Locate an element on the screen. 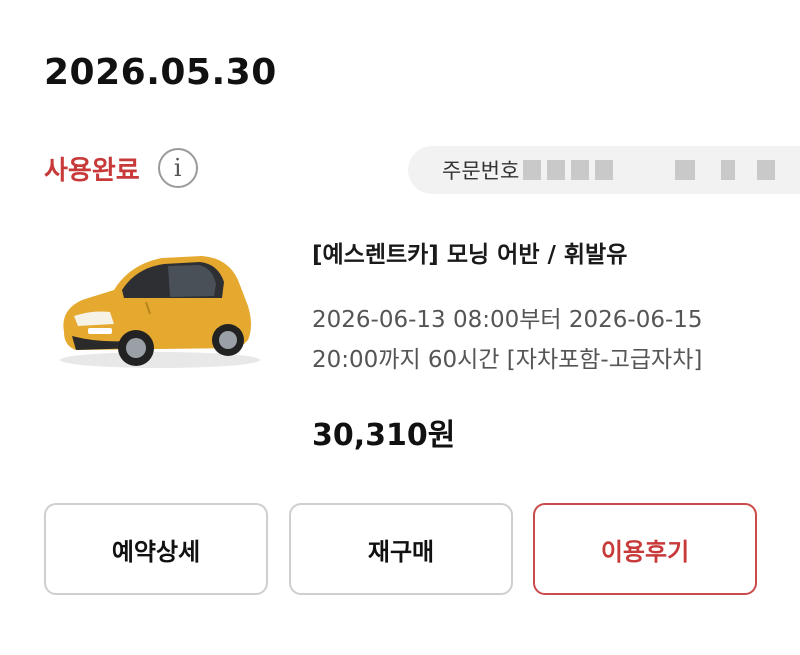 Image resolution: width=800 pixels, height=655 pixels. order-number-label: 주문번호 is located at coordinates (481, 171).